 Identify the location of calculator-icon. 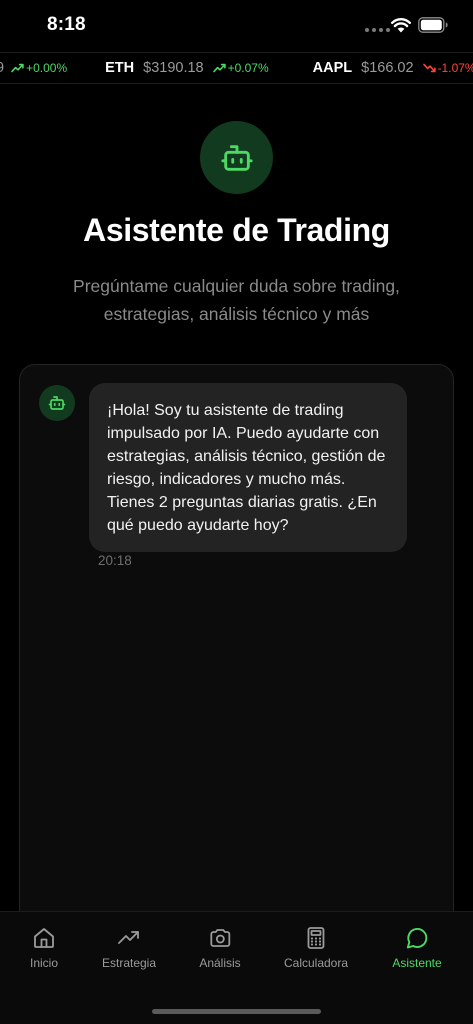
(316, 938).